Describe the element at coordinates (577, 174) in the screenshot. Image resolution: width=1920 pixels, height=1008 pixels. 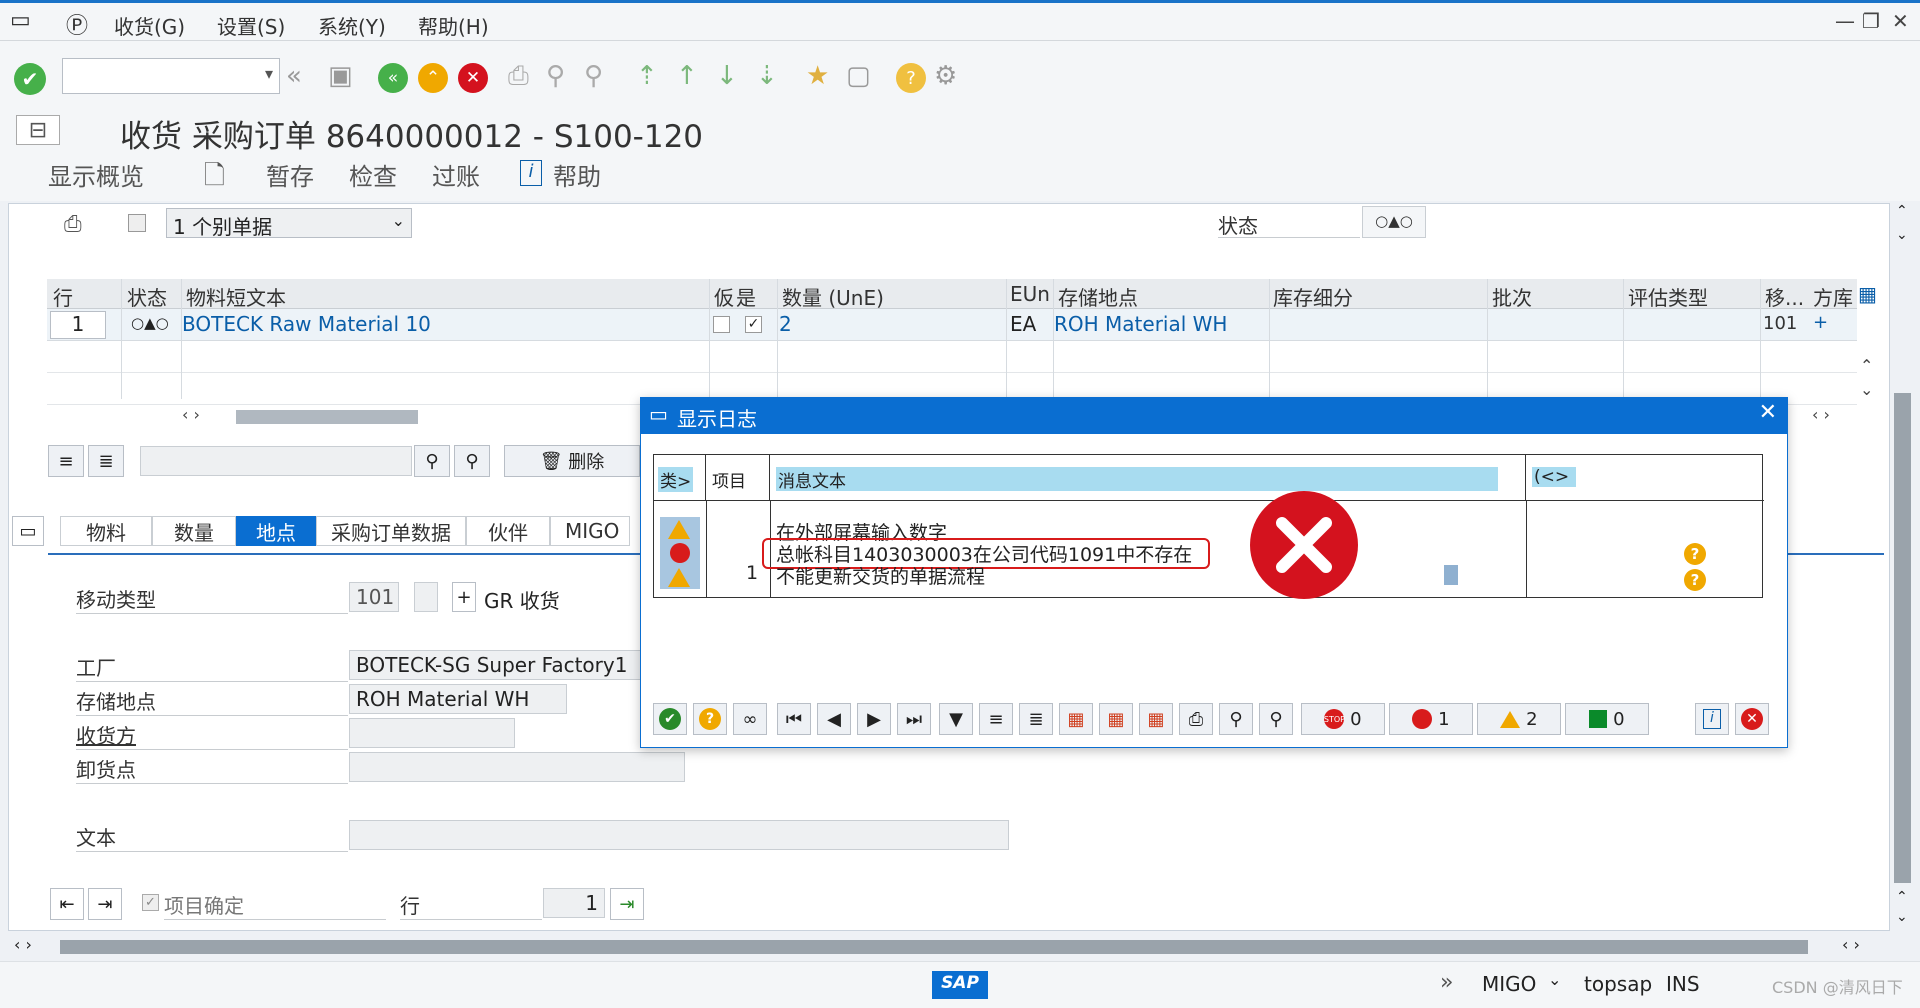
I see `help-button: 帮助` at that location.